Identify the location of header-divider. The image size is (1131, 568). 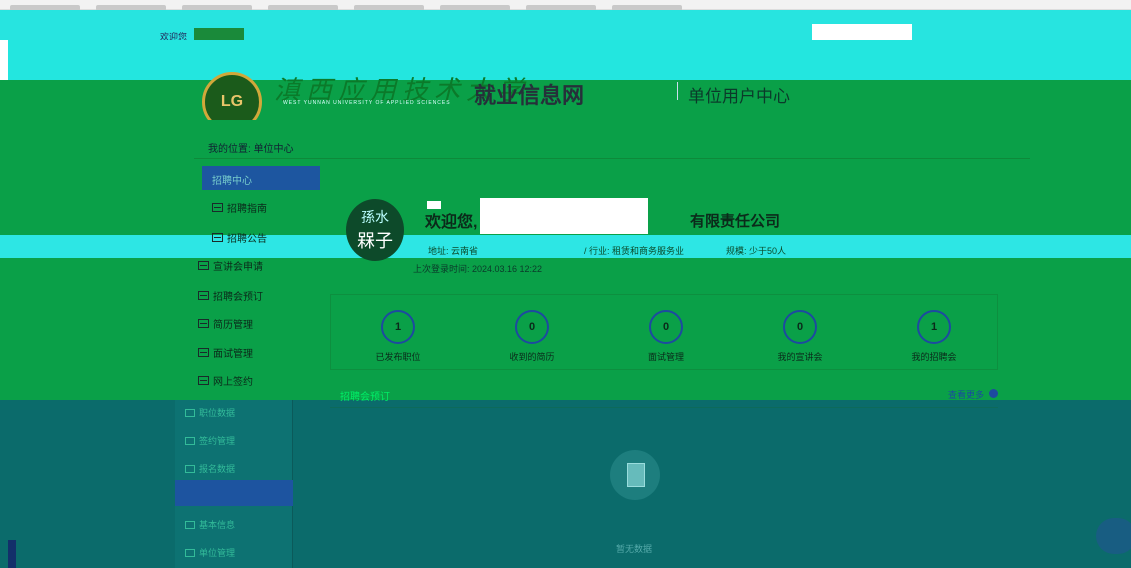
(677, 91).